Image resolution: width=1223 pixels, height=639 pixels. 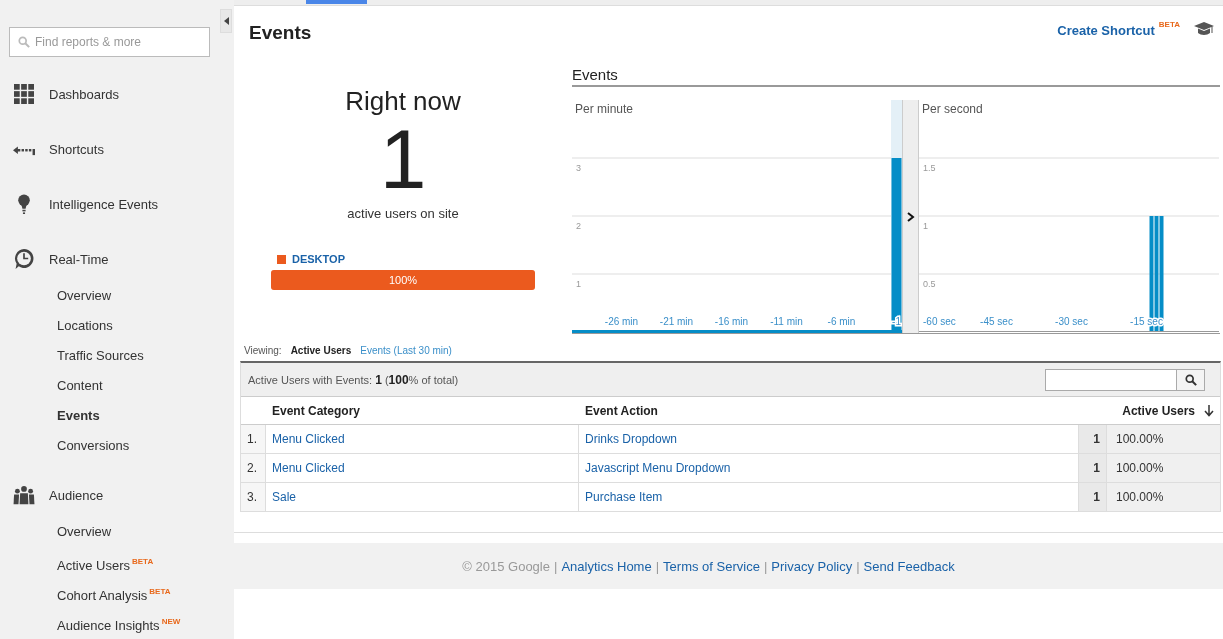 What do you see at coordinates (929, 284) in the screenshot?
I see `y-tick-label: 0.5` at bounding box center [929, 284].